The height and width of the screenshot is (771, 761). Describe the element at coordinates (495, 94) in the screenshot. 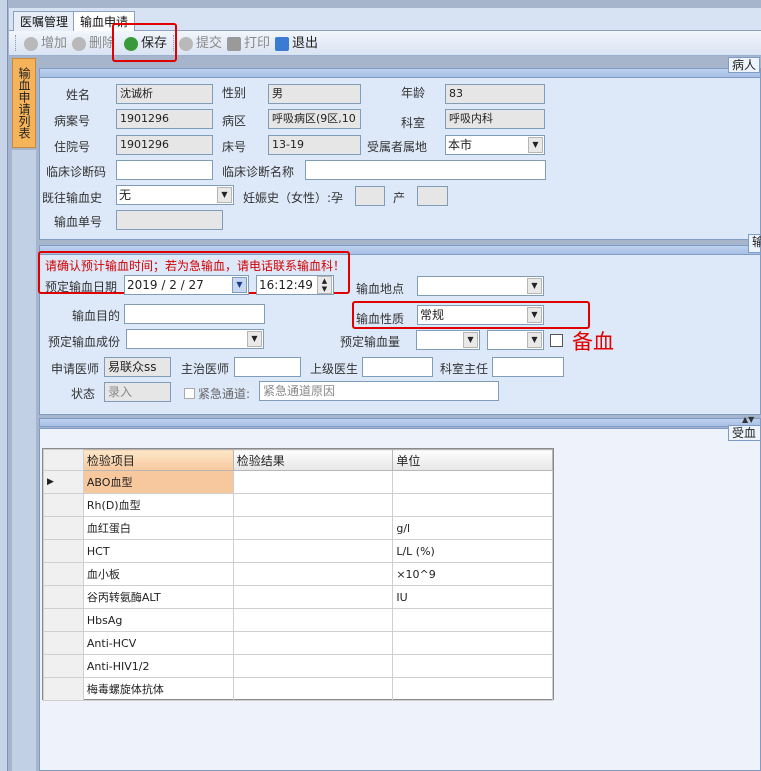

I see `age-field: 83` at that location.